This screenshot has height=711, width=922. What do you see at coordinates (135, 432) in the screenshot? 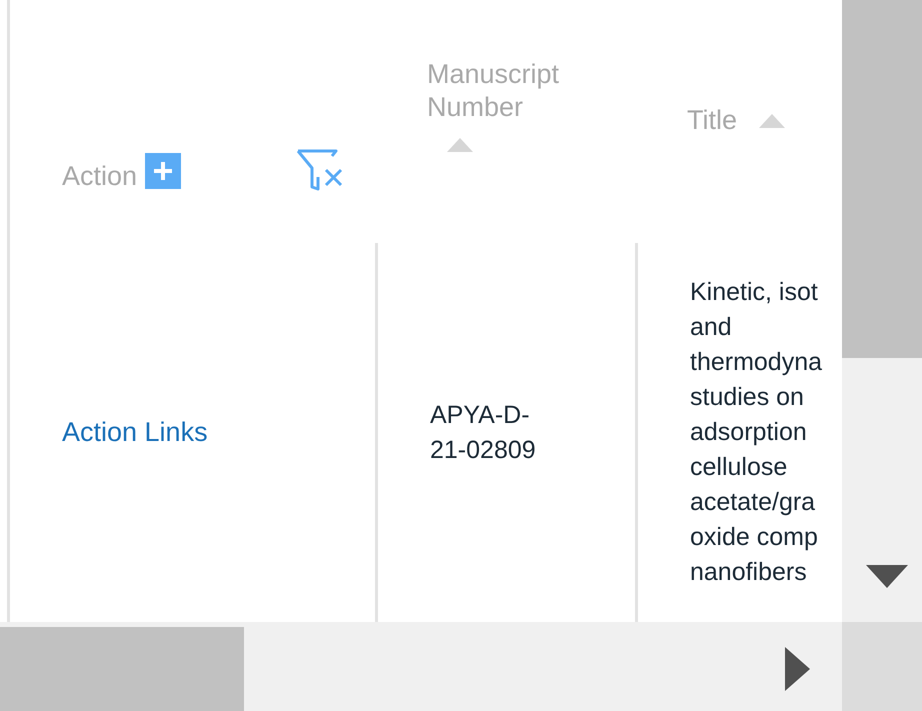
I see `action-links-link: Action Links` at bounding box center [135, 432].